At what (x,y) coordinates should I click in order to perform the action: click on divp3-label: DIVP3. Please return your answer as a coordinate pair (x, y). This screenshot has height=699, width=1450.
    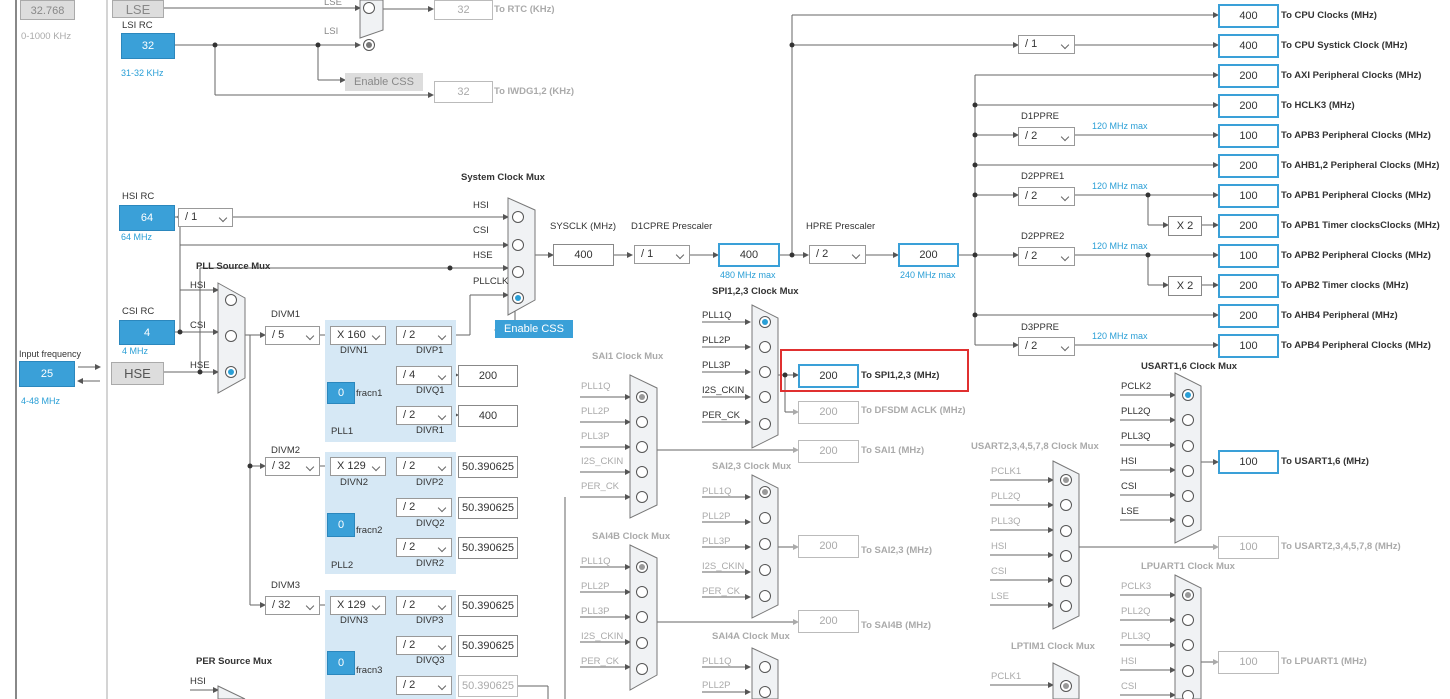
    Looking at the image, I should click on (430, 620).